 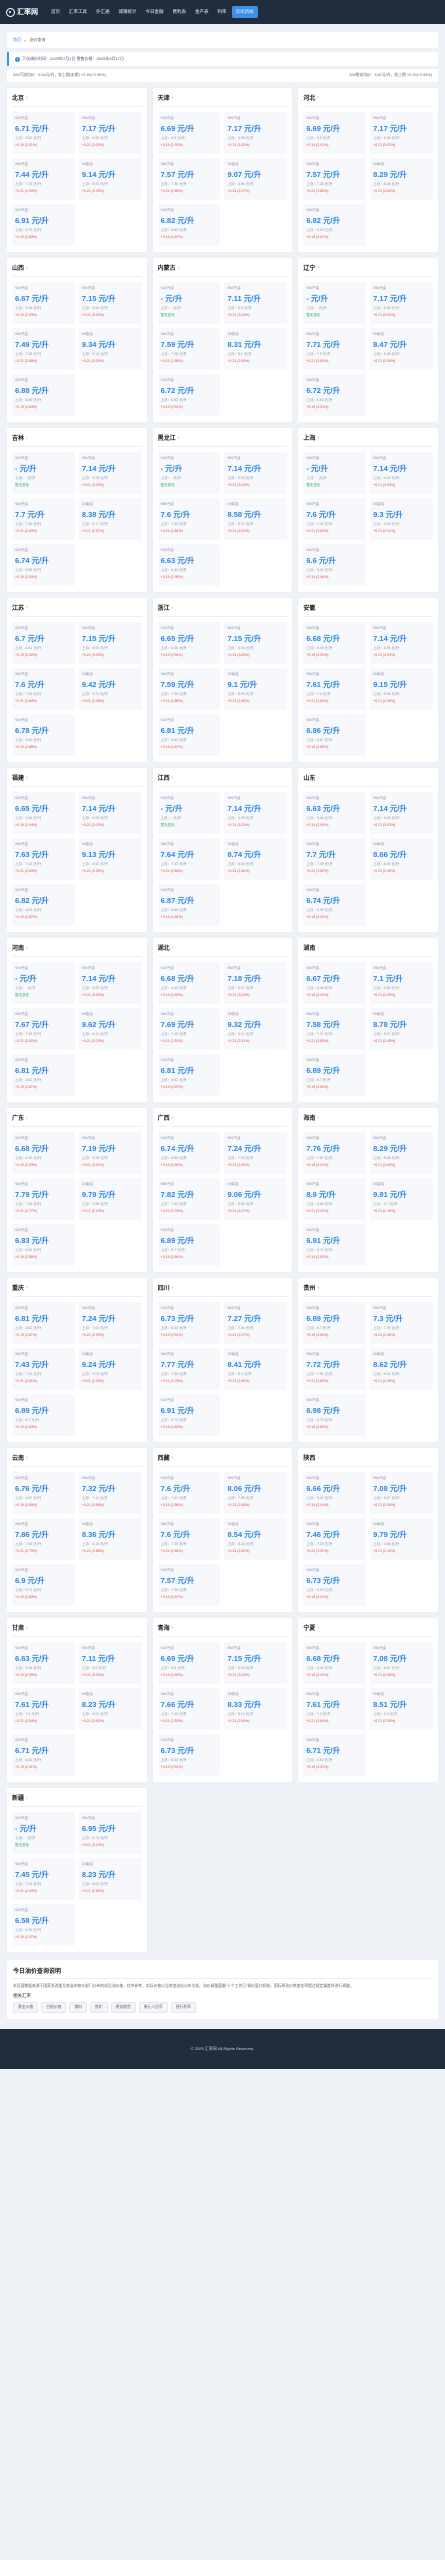 What do you see at coordinates (54, 2007) in the screenshot?
I see `related-tag: 白银价格` at bounding box center [54, 2007].